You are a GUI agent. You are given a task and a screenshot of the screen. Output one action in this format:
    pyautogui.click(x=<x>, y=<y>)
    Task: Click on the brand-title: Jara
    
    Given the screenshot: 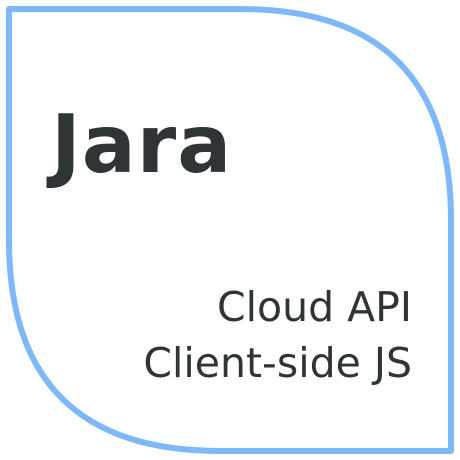 What is the action you would take?
    pyautogui.click(x=142, y=144)
    